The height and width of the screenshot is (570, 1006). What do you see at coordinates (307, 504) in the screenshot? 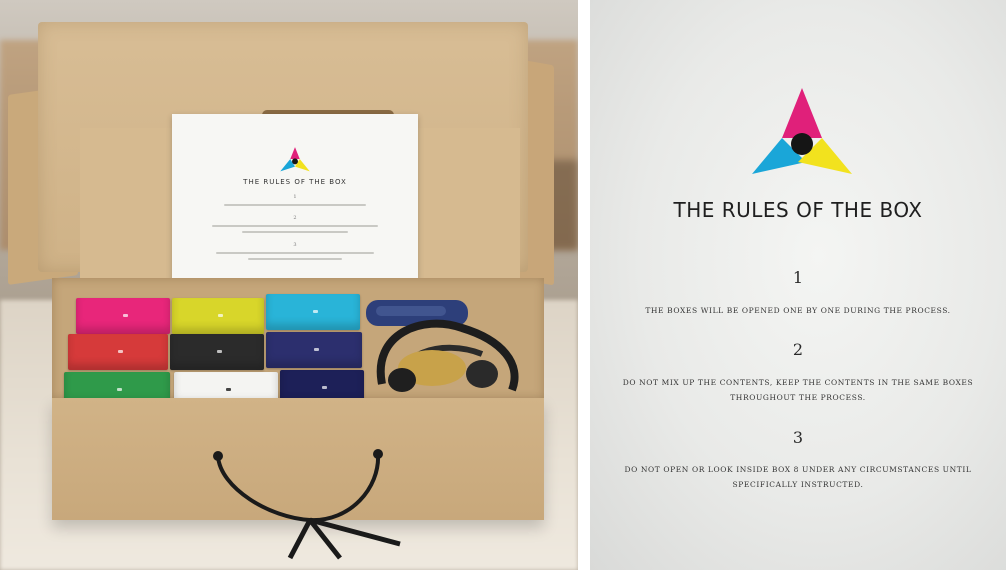
I see `ribbon-handle` at bounding box center [307, 504].